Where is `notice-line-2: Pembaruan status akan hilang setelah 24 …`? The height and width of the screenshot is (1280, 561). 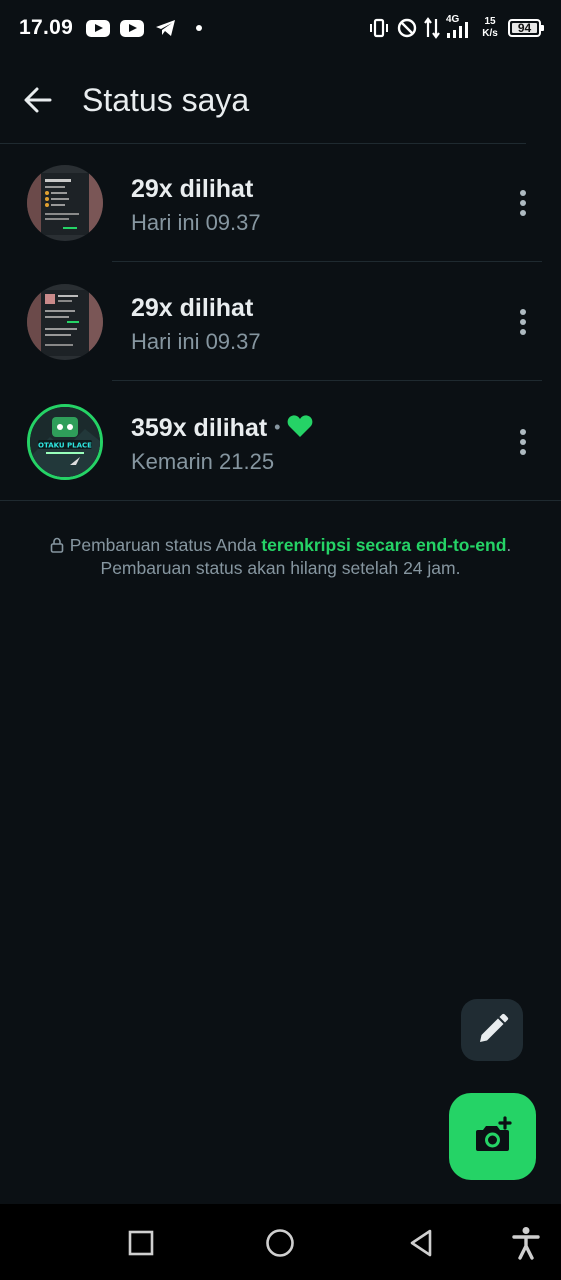
notice-line-2: Pembaruan status akan hilang setelah 24 … is located at coordinates (280, 568).